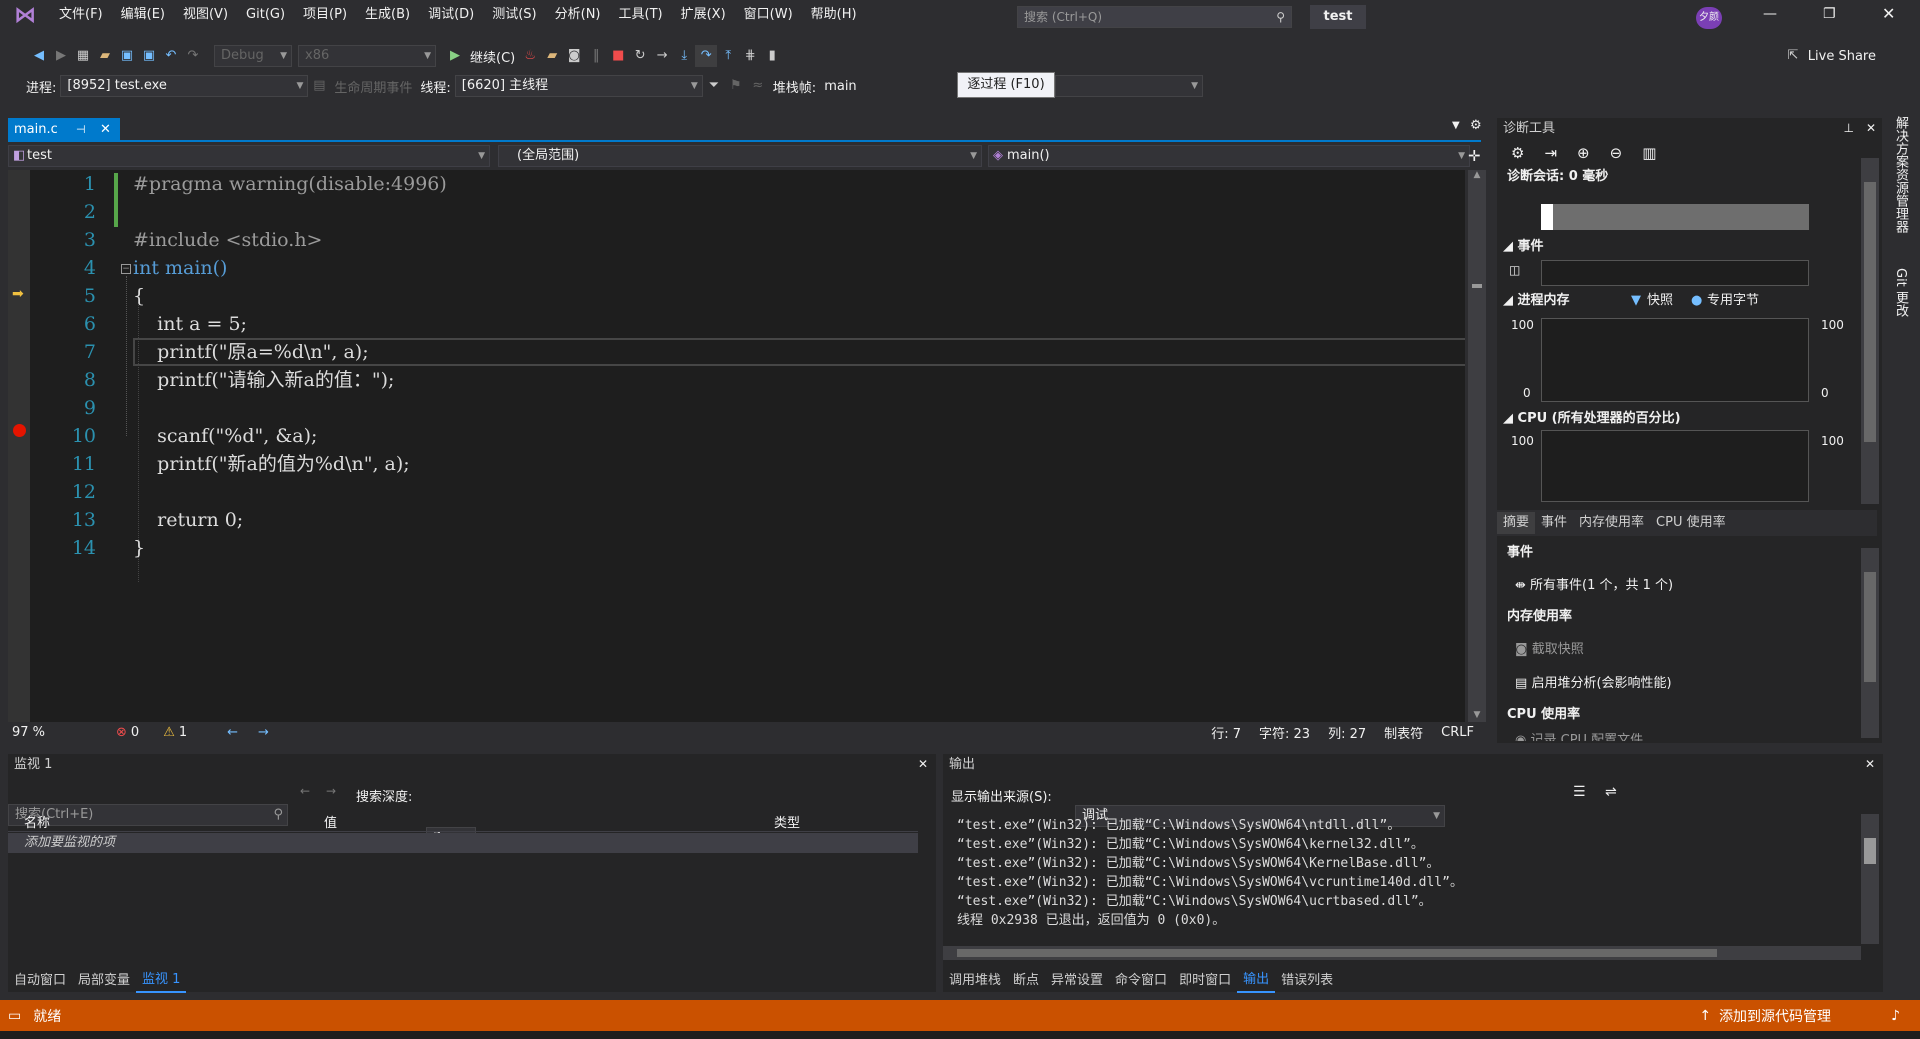  I want to click on tab-events: 事件, so click(1554, 523).